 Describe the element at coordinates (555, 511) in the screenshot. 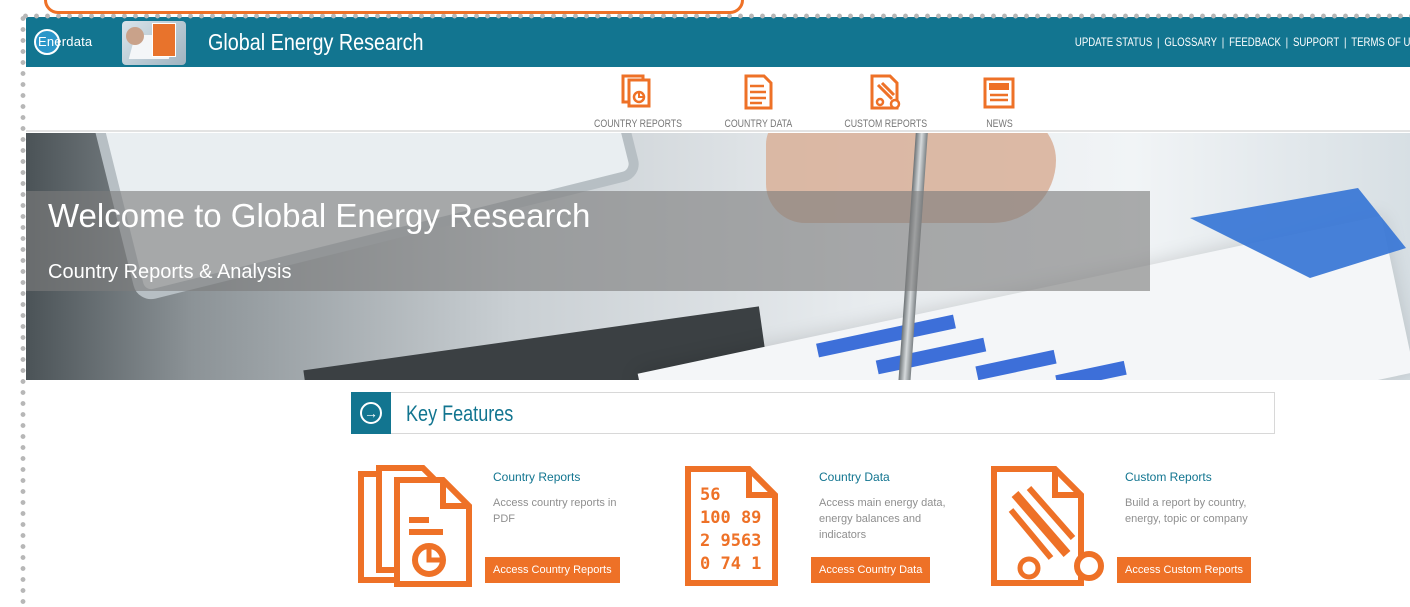

I see `feature-description: Access country reports in PDF` at that location.